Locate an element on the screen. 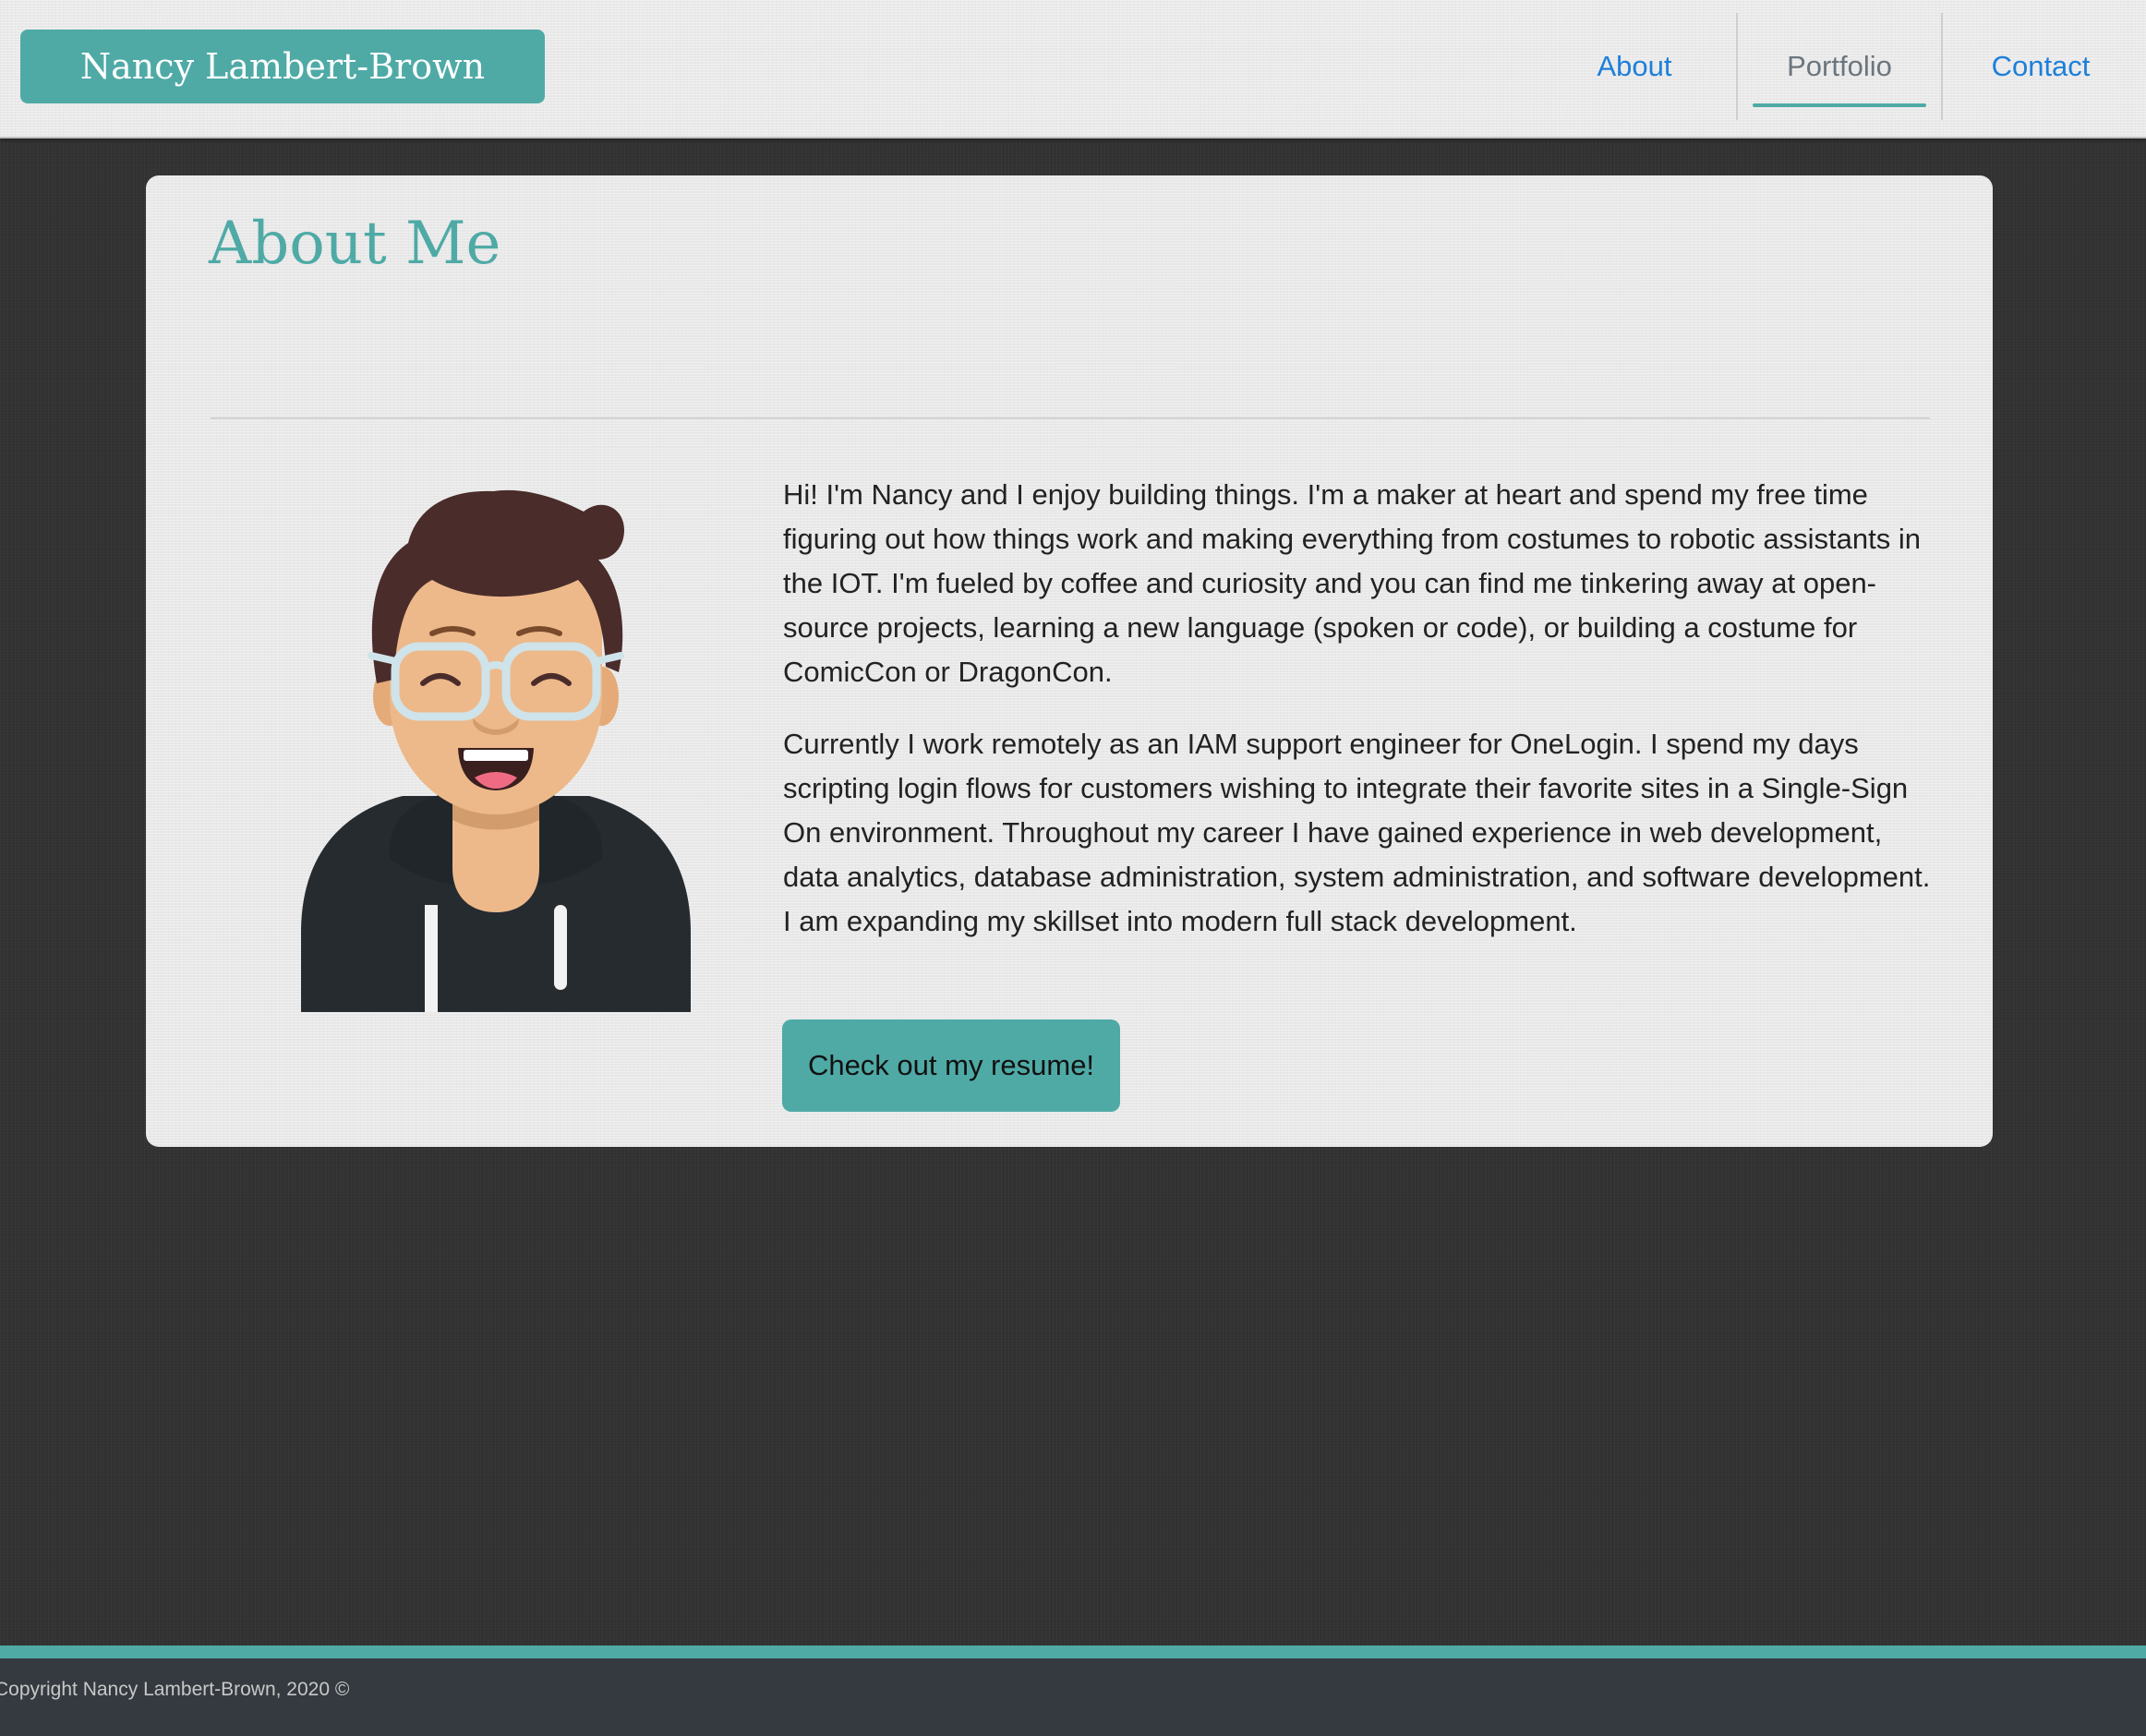 The height and width of the screenshot is (1736, 2146). avatar-illustration-icon is located at coordinates (496, 751).